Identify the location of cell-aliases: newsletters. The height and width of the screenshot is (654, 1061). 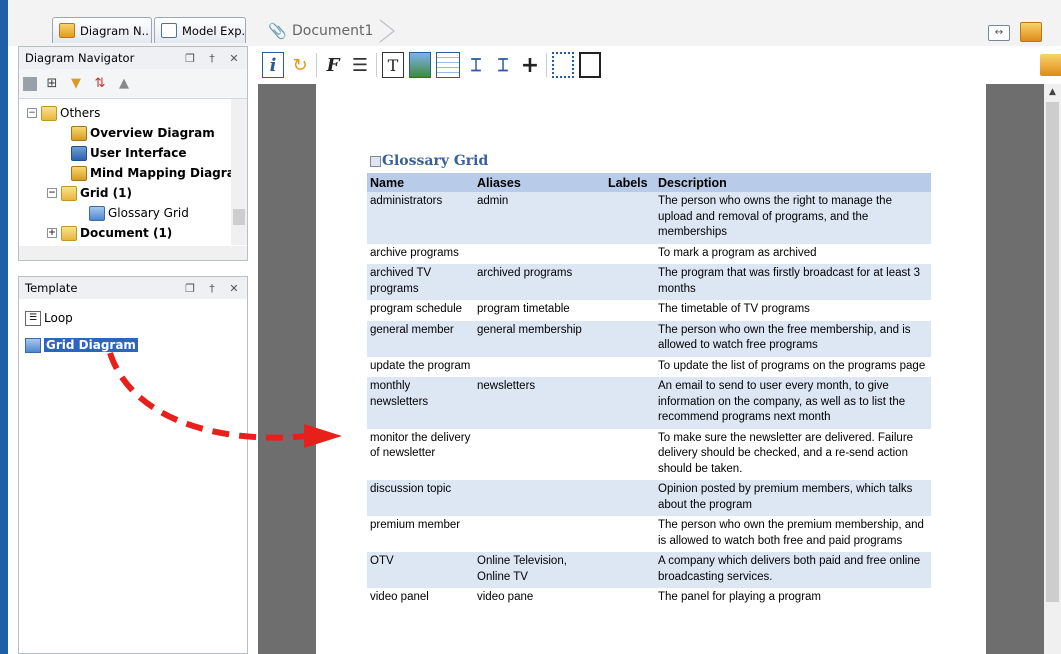
(539, 403).